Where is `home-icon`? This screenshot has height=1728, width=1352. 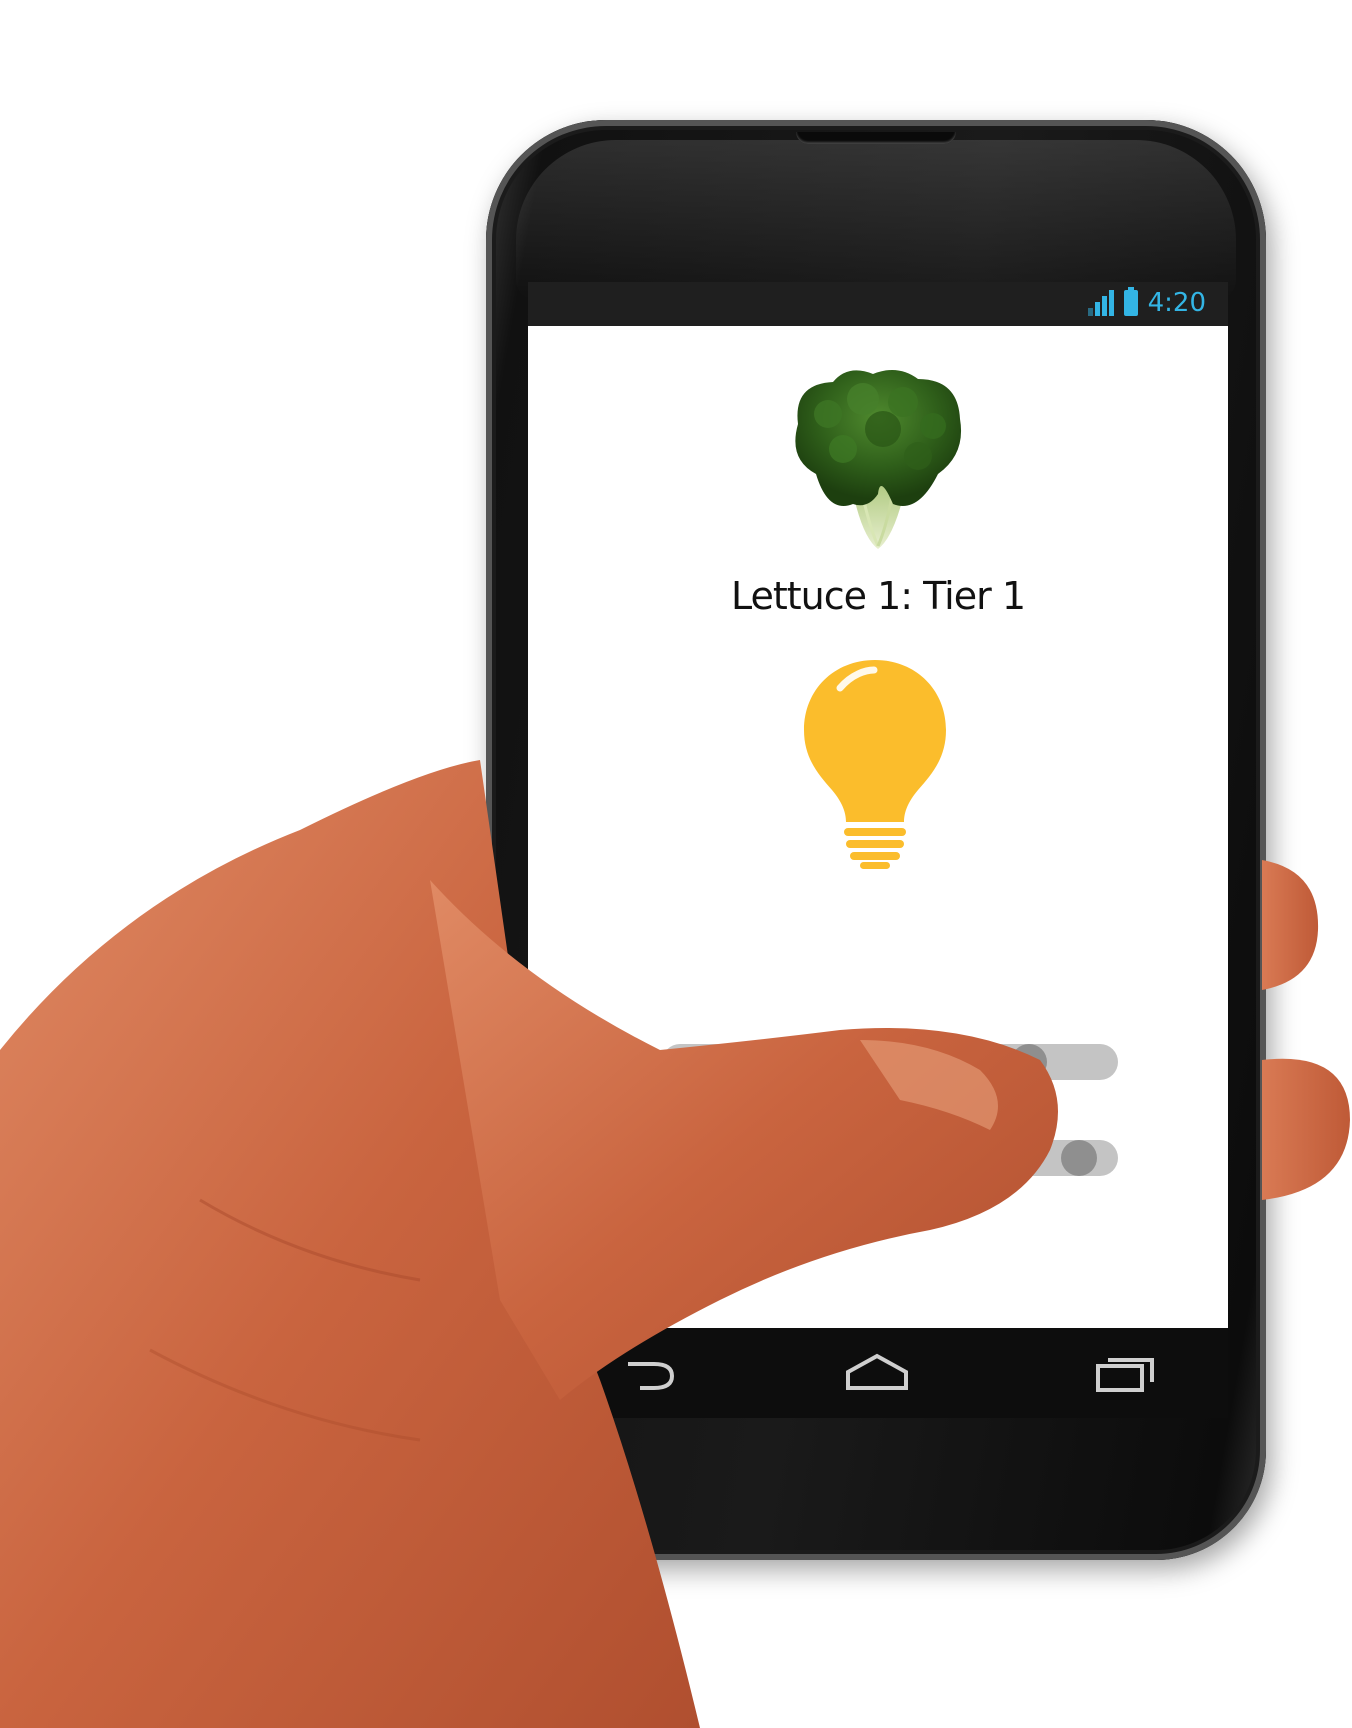
home-icon is located at coordinates (877, 1372).